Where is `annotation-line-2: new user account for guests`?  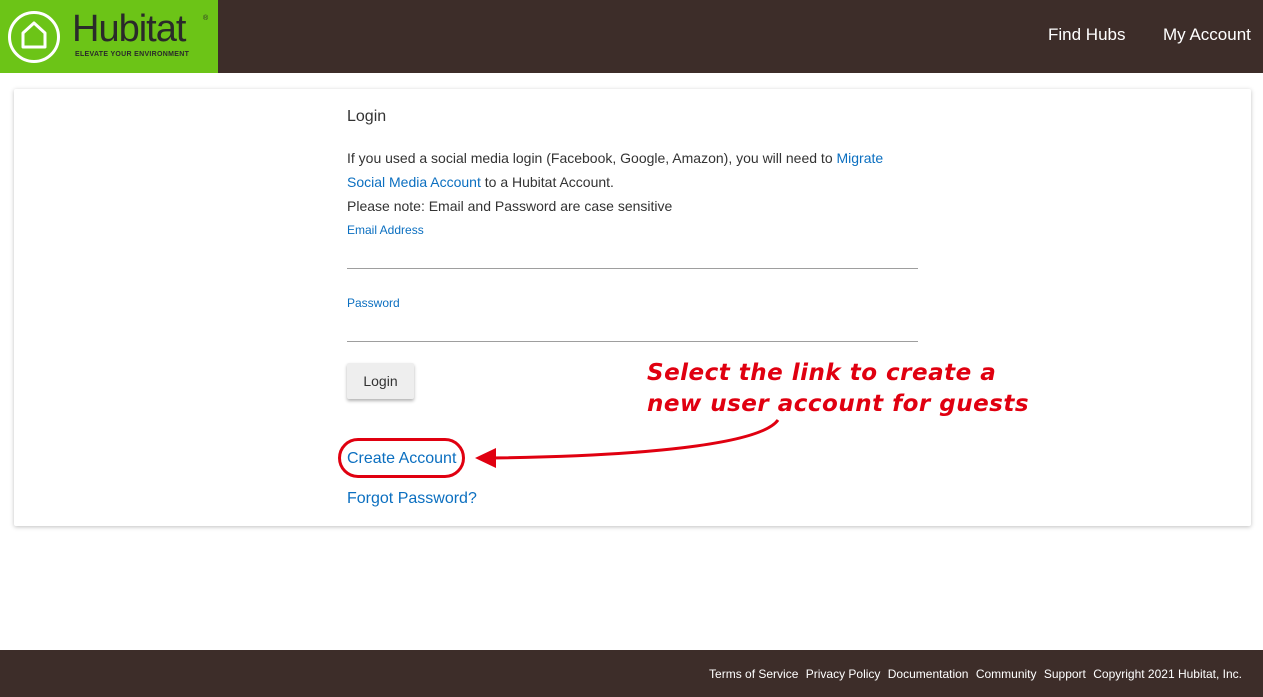 annotation-line-2: new user account for guests is located at coordinates (838, 404).